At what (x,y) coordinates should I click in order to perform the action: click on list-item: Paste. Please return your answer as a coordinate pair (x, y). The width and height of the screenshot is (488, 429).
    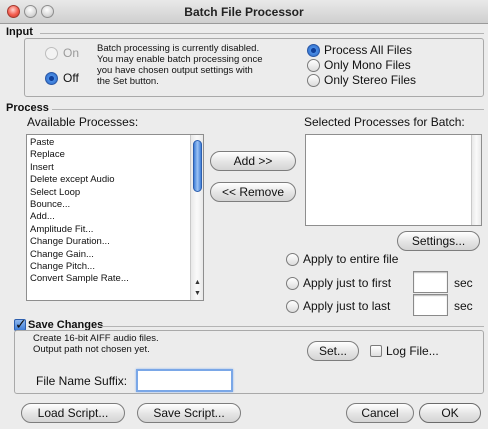
    Looking at the image, I should click on (108, 143).